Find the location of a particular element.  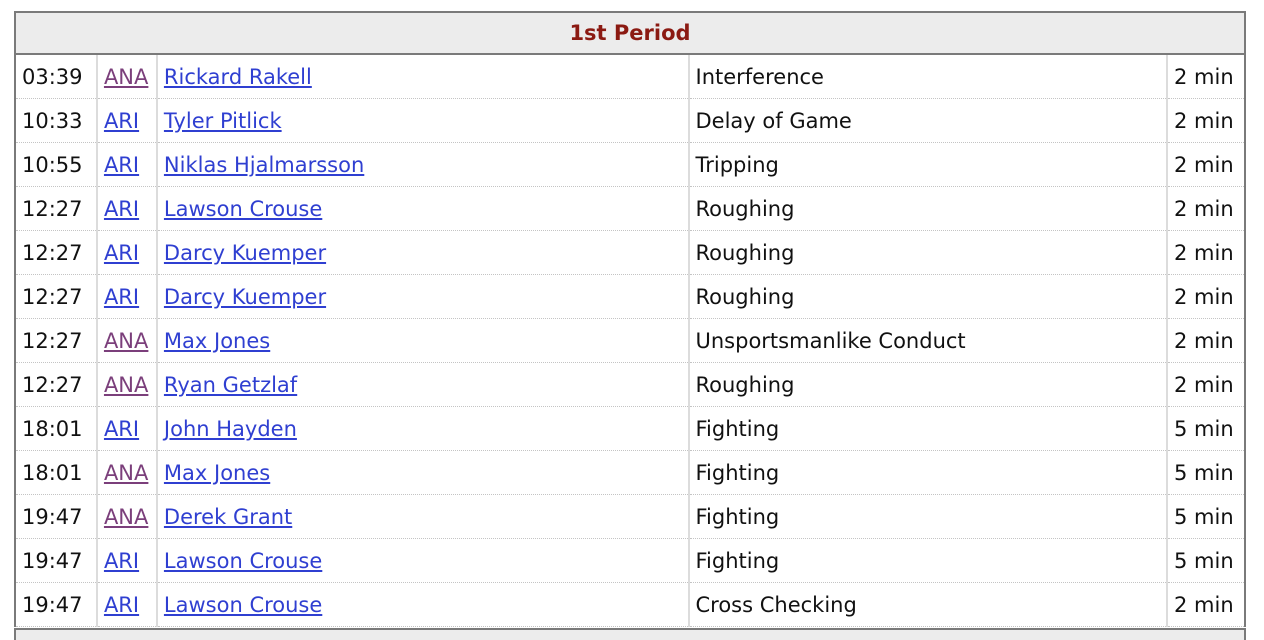

penalty-type: Unsportsmanlike Conduct is located at coordinates (928, 340).